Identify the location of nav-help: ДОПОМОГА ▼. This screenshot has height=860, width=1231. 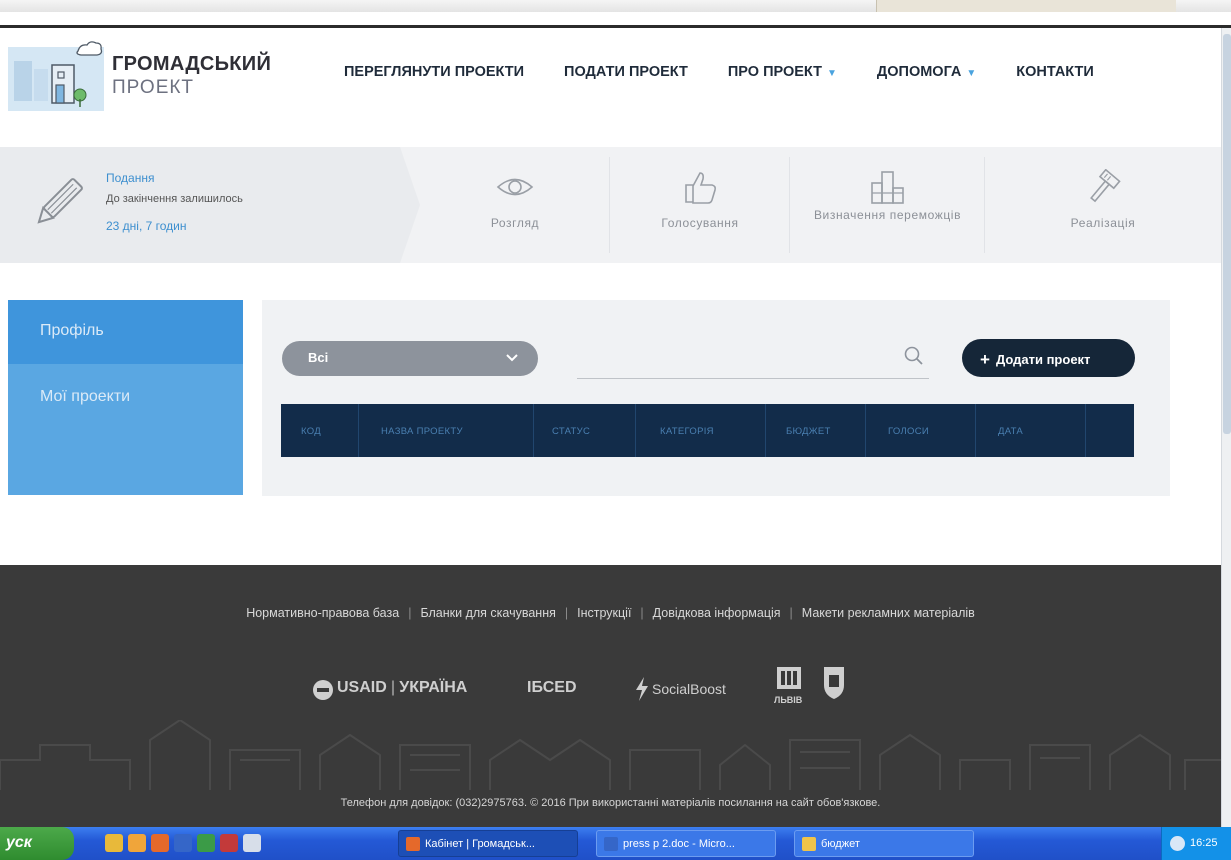
(926, 72).